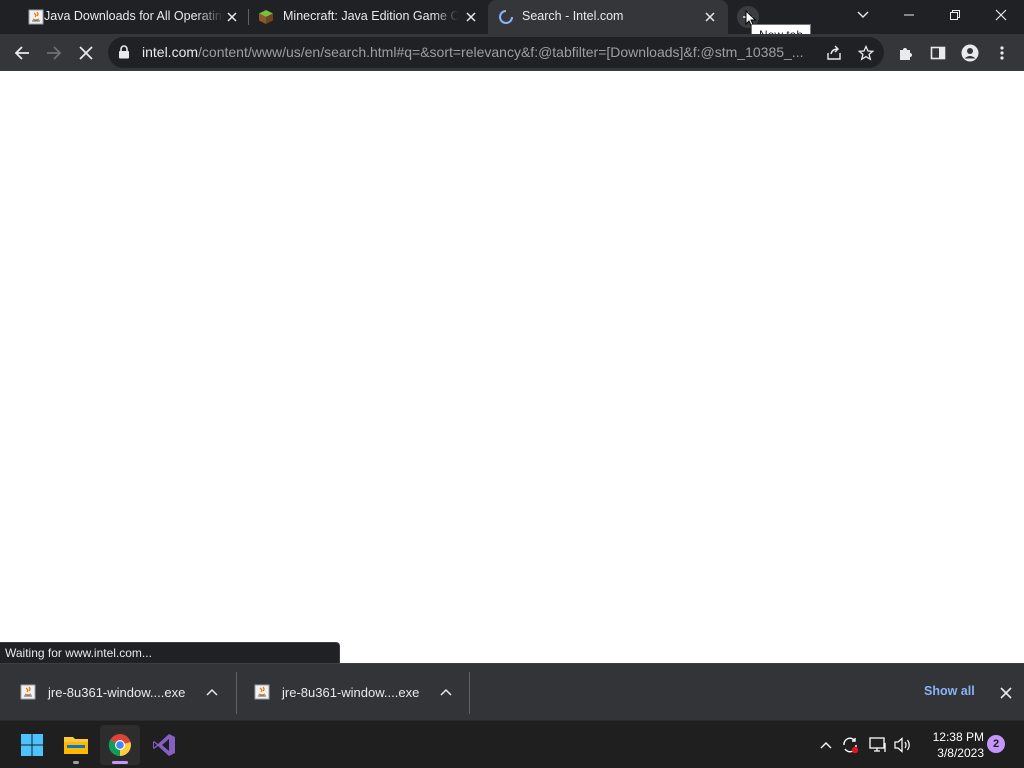 This screenshot has width=1024, height=768. I want to click on tab-title: Minecraft: Java Edition Game Crash, so click(371, 16).